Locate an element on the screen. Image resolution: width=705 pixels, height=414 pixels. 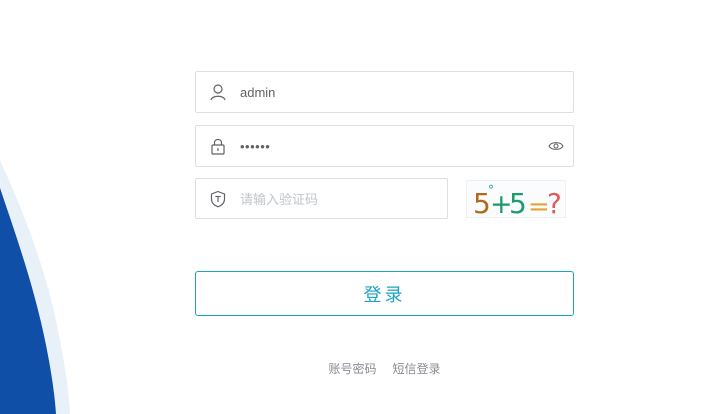
user-icon is located at coordinates (218, 92).